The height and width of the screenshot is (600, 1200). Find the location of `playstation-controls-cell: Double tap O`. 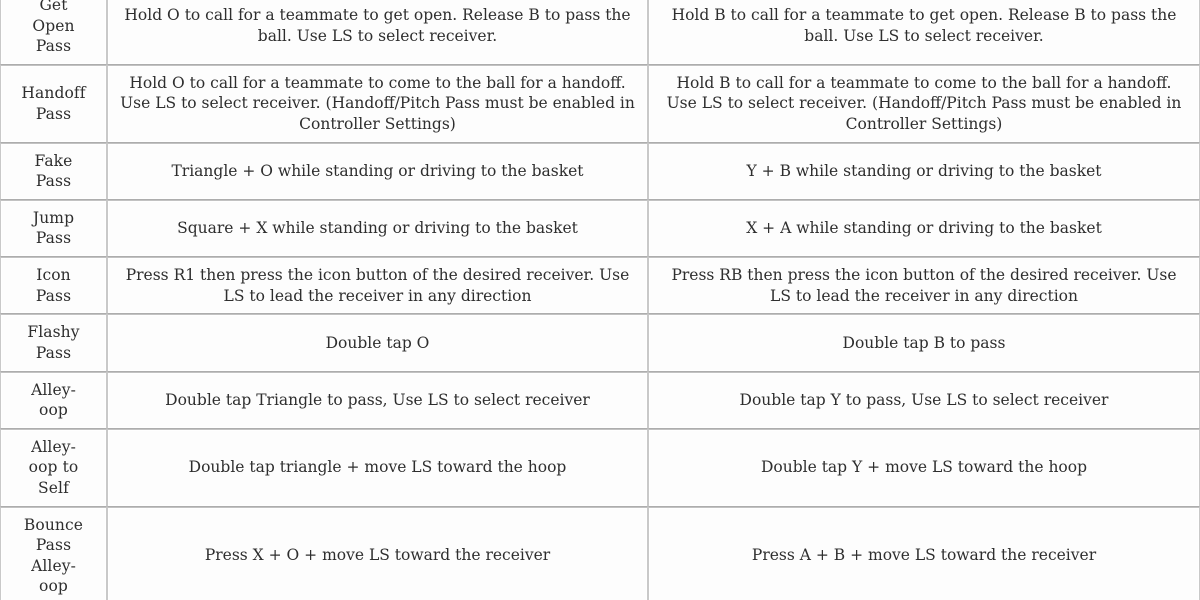

playstation-controls-cell: Double tap O is located at coordinates (377, 343).